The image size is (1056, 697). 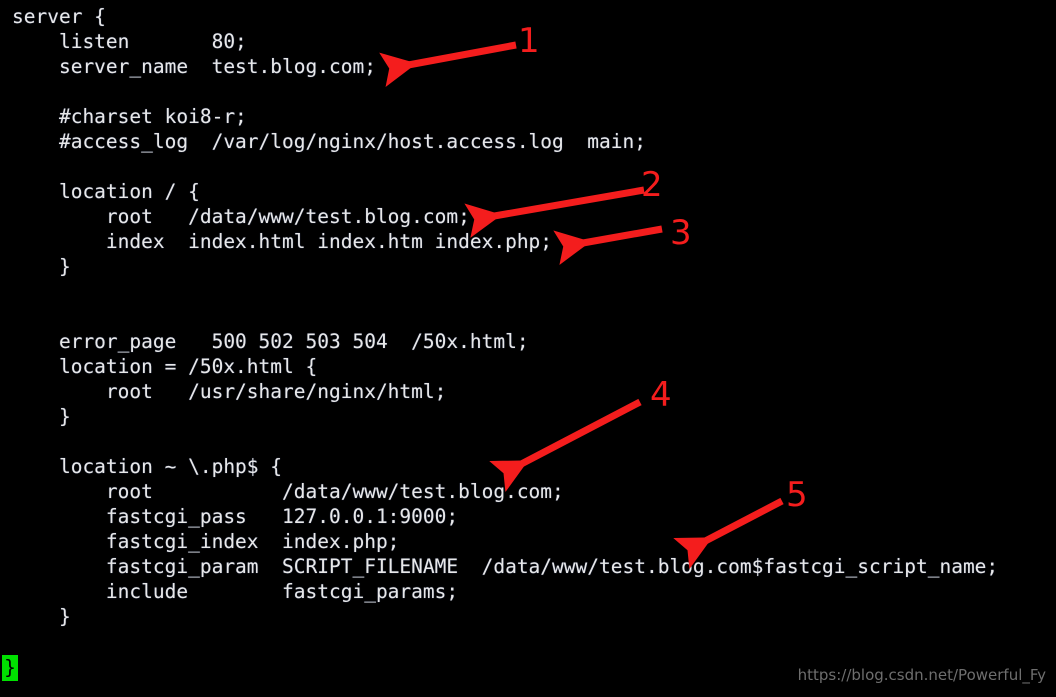 What do you see at coordinates (921, 675) in the screenshot?
I see `watermark: https://blog.csdn.net/Powerful_Fy` at bounding box center [921, 675].